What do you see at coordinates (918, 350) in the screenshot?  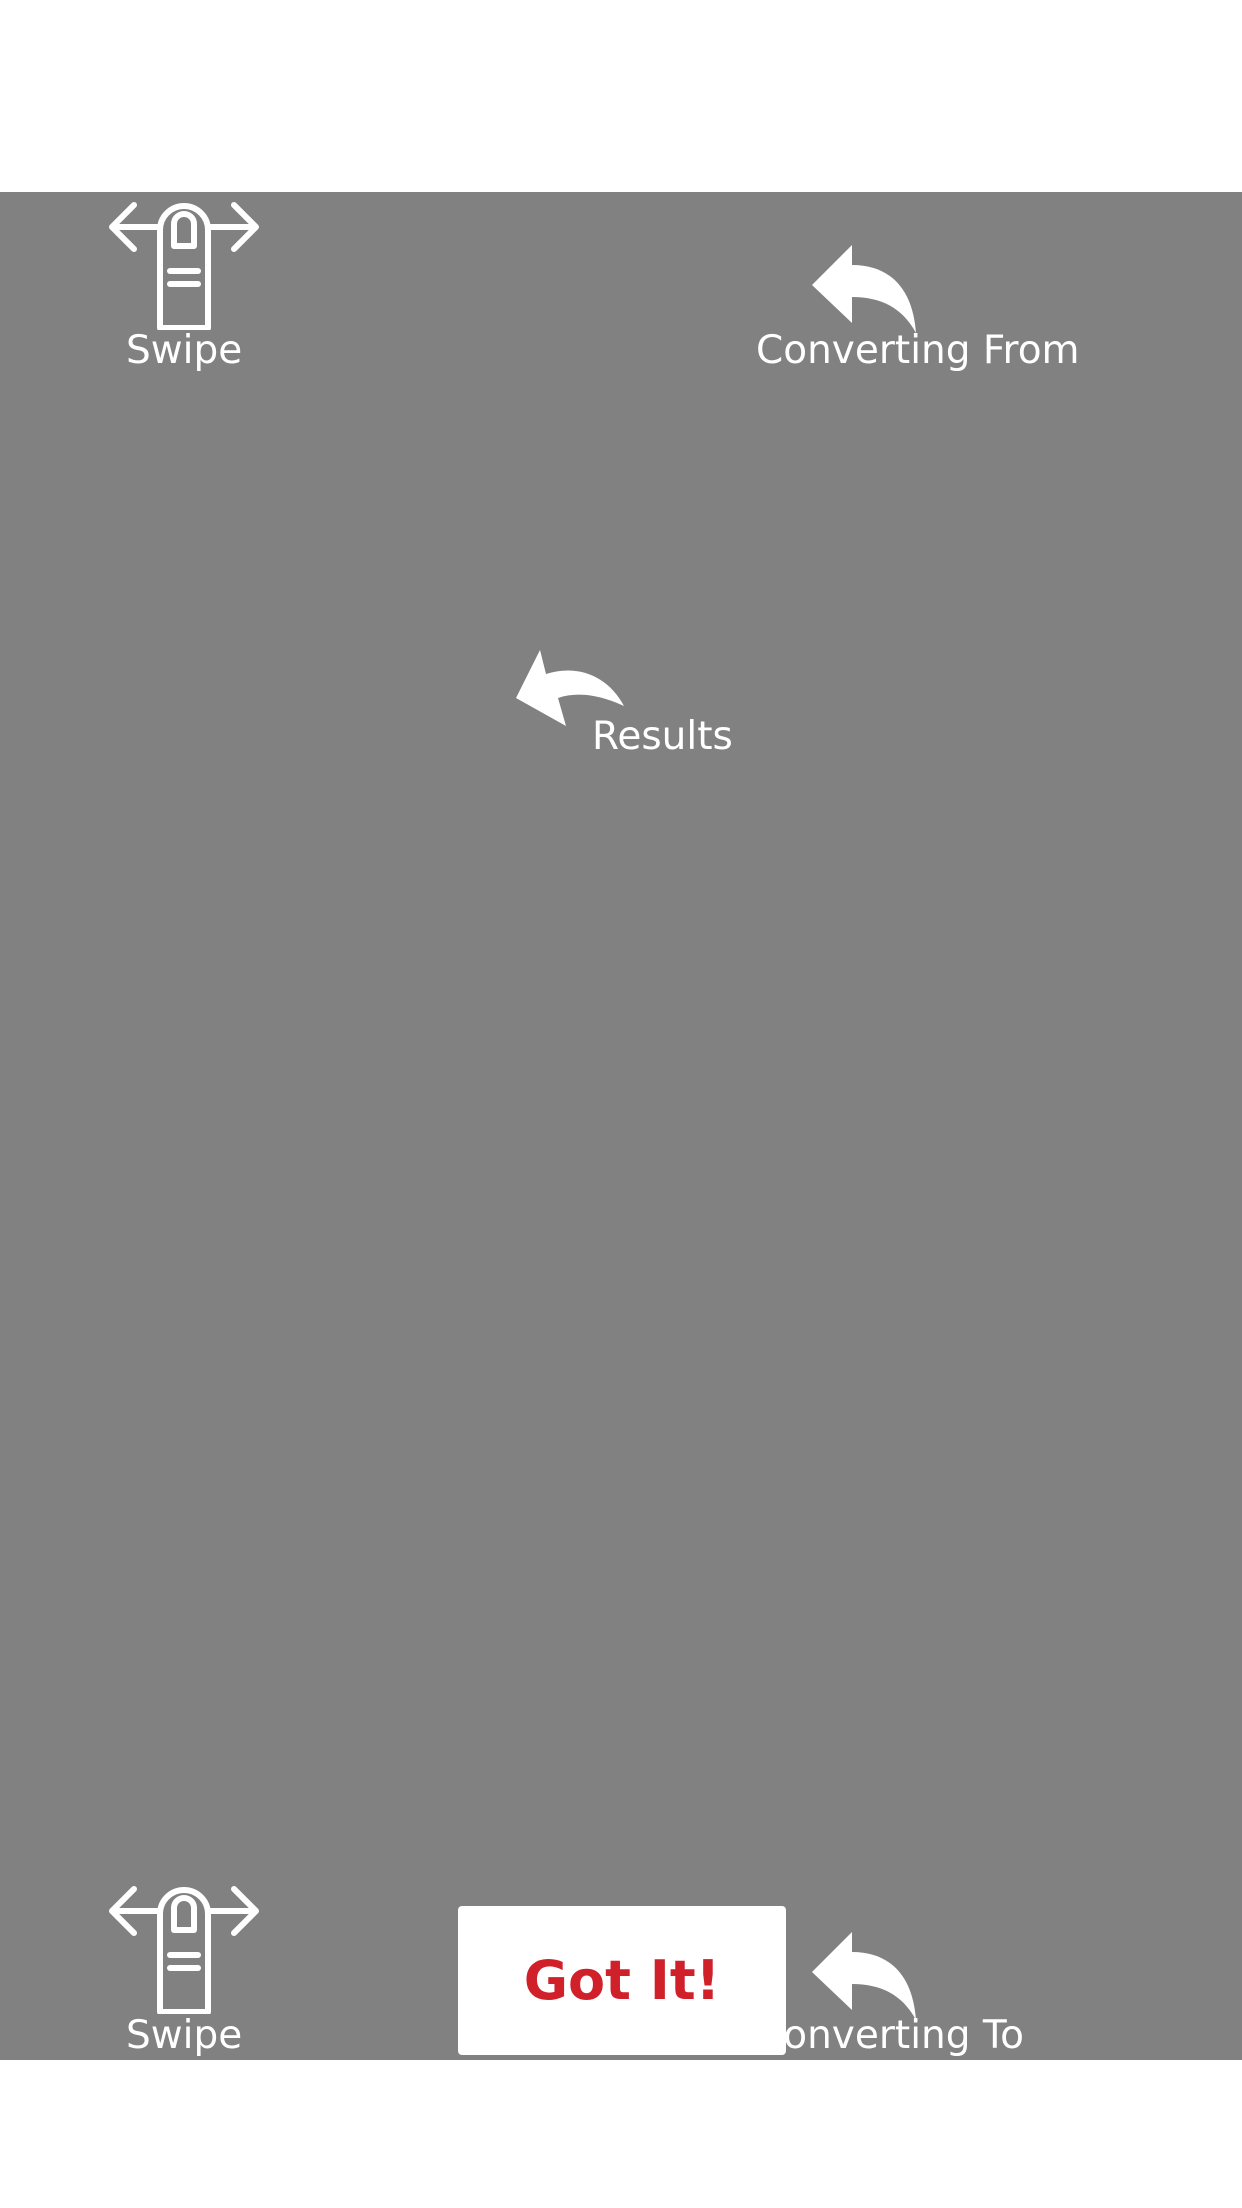 I see `converting-from-label: Converting From` at bounding box center [918, 350].